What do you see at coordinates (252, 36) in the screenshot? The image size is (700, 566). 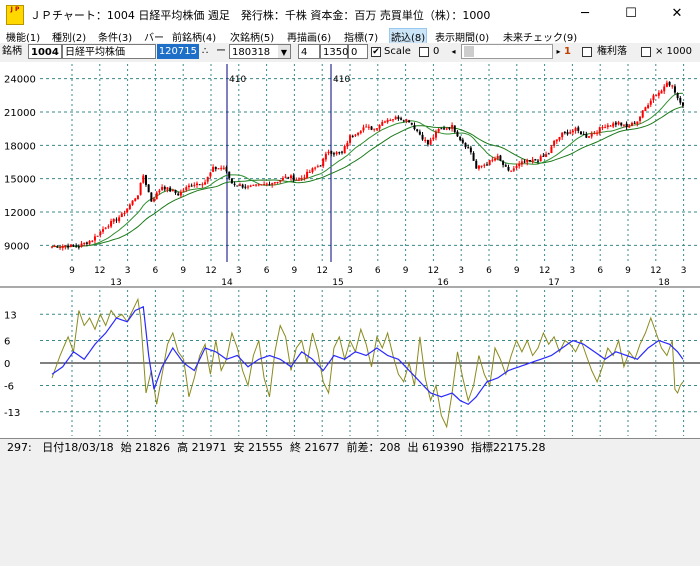 I see `menu-next-stock: 次銘柄(5)` at bounding box center [252, 36].